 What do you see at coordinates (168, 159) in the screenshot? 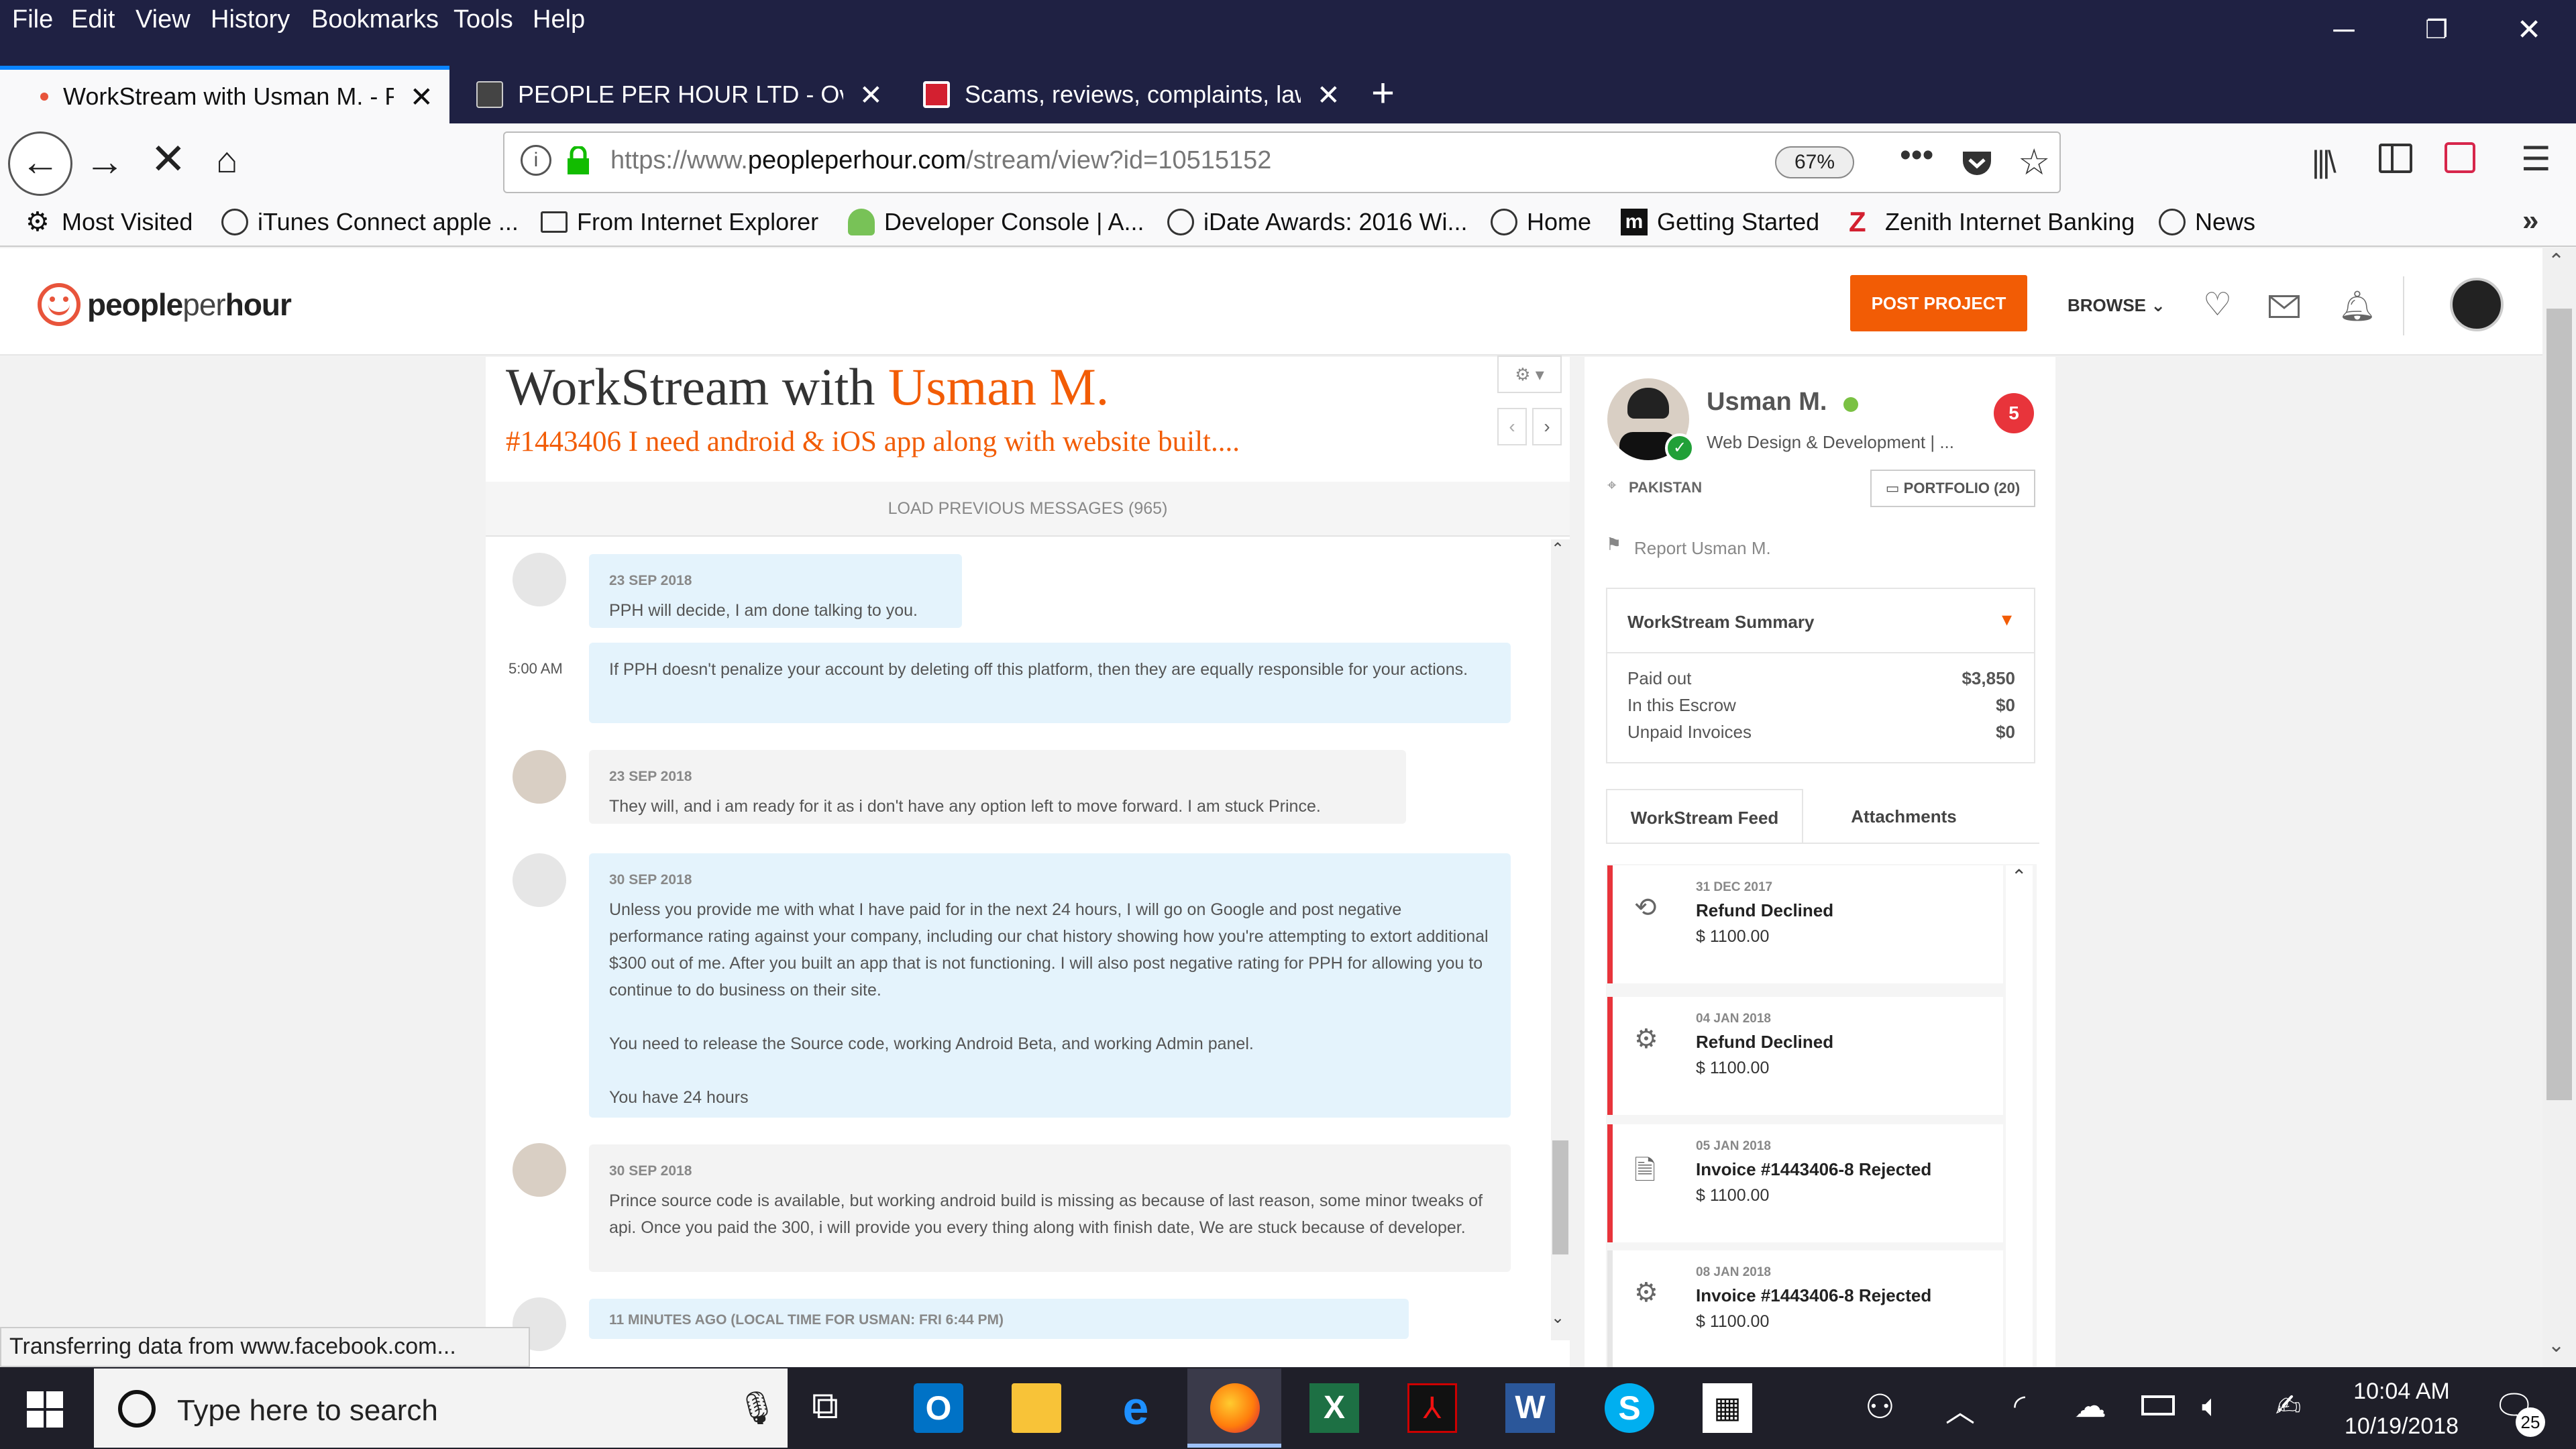
I see `stop-button: ✕` at bounding box center [168, 159].